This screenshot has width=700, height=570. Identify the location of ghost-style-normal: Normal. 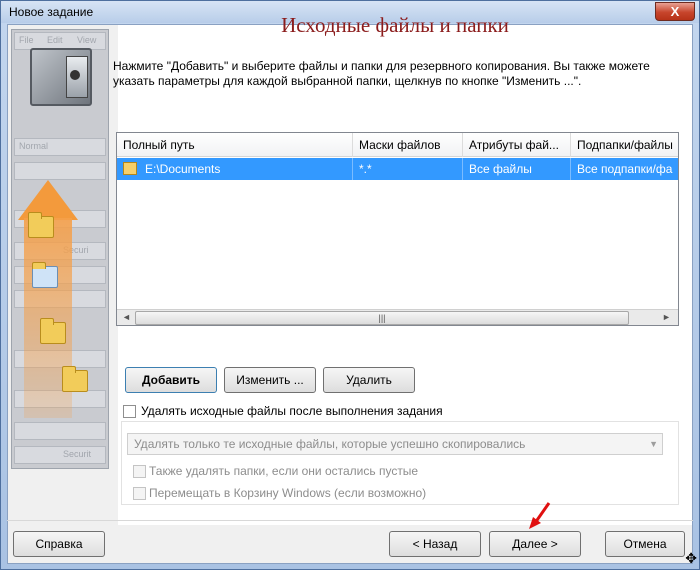
(34, 146).